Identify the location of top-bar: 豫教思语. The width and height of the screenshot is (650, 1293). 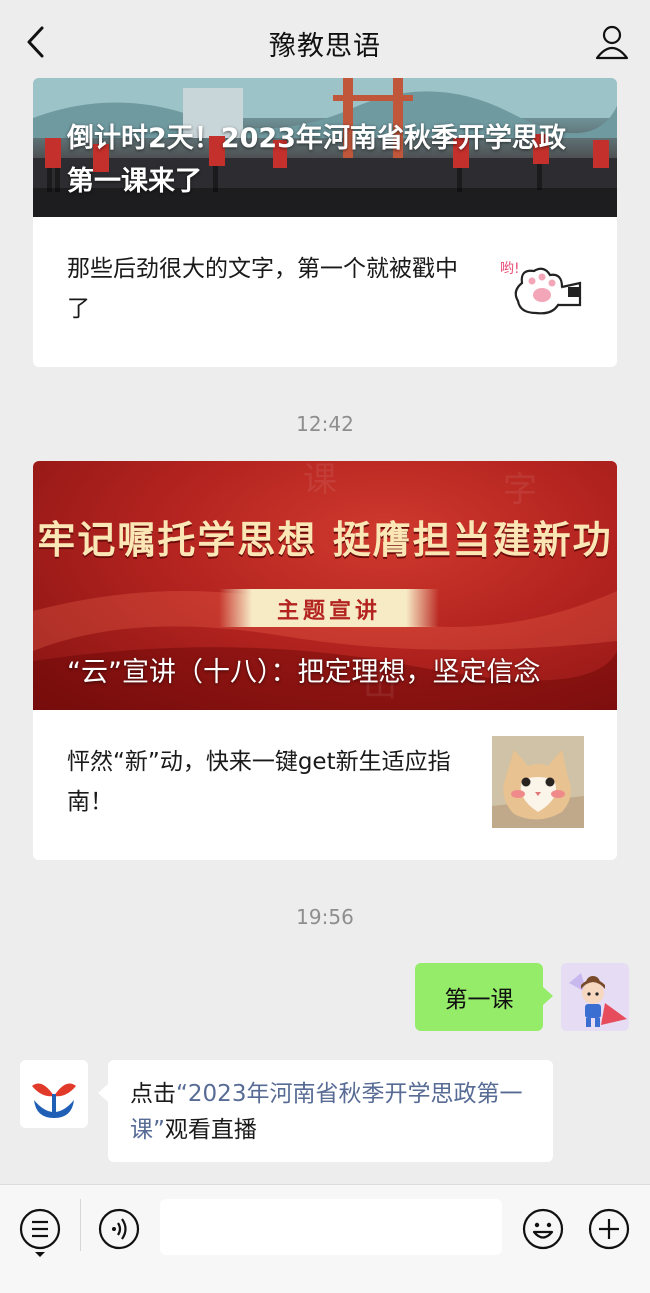
(325, 40).